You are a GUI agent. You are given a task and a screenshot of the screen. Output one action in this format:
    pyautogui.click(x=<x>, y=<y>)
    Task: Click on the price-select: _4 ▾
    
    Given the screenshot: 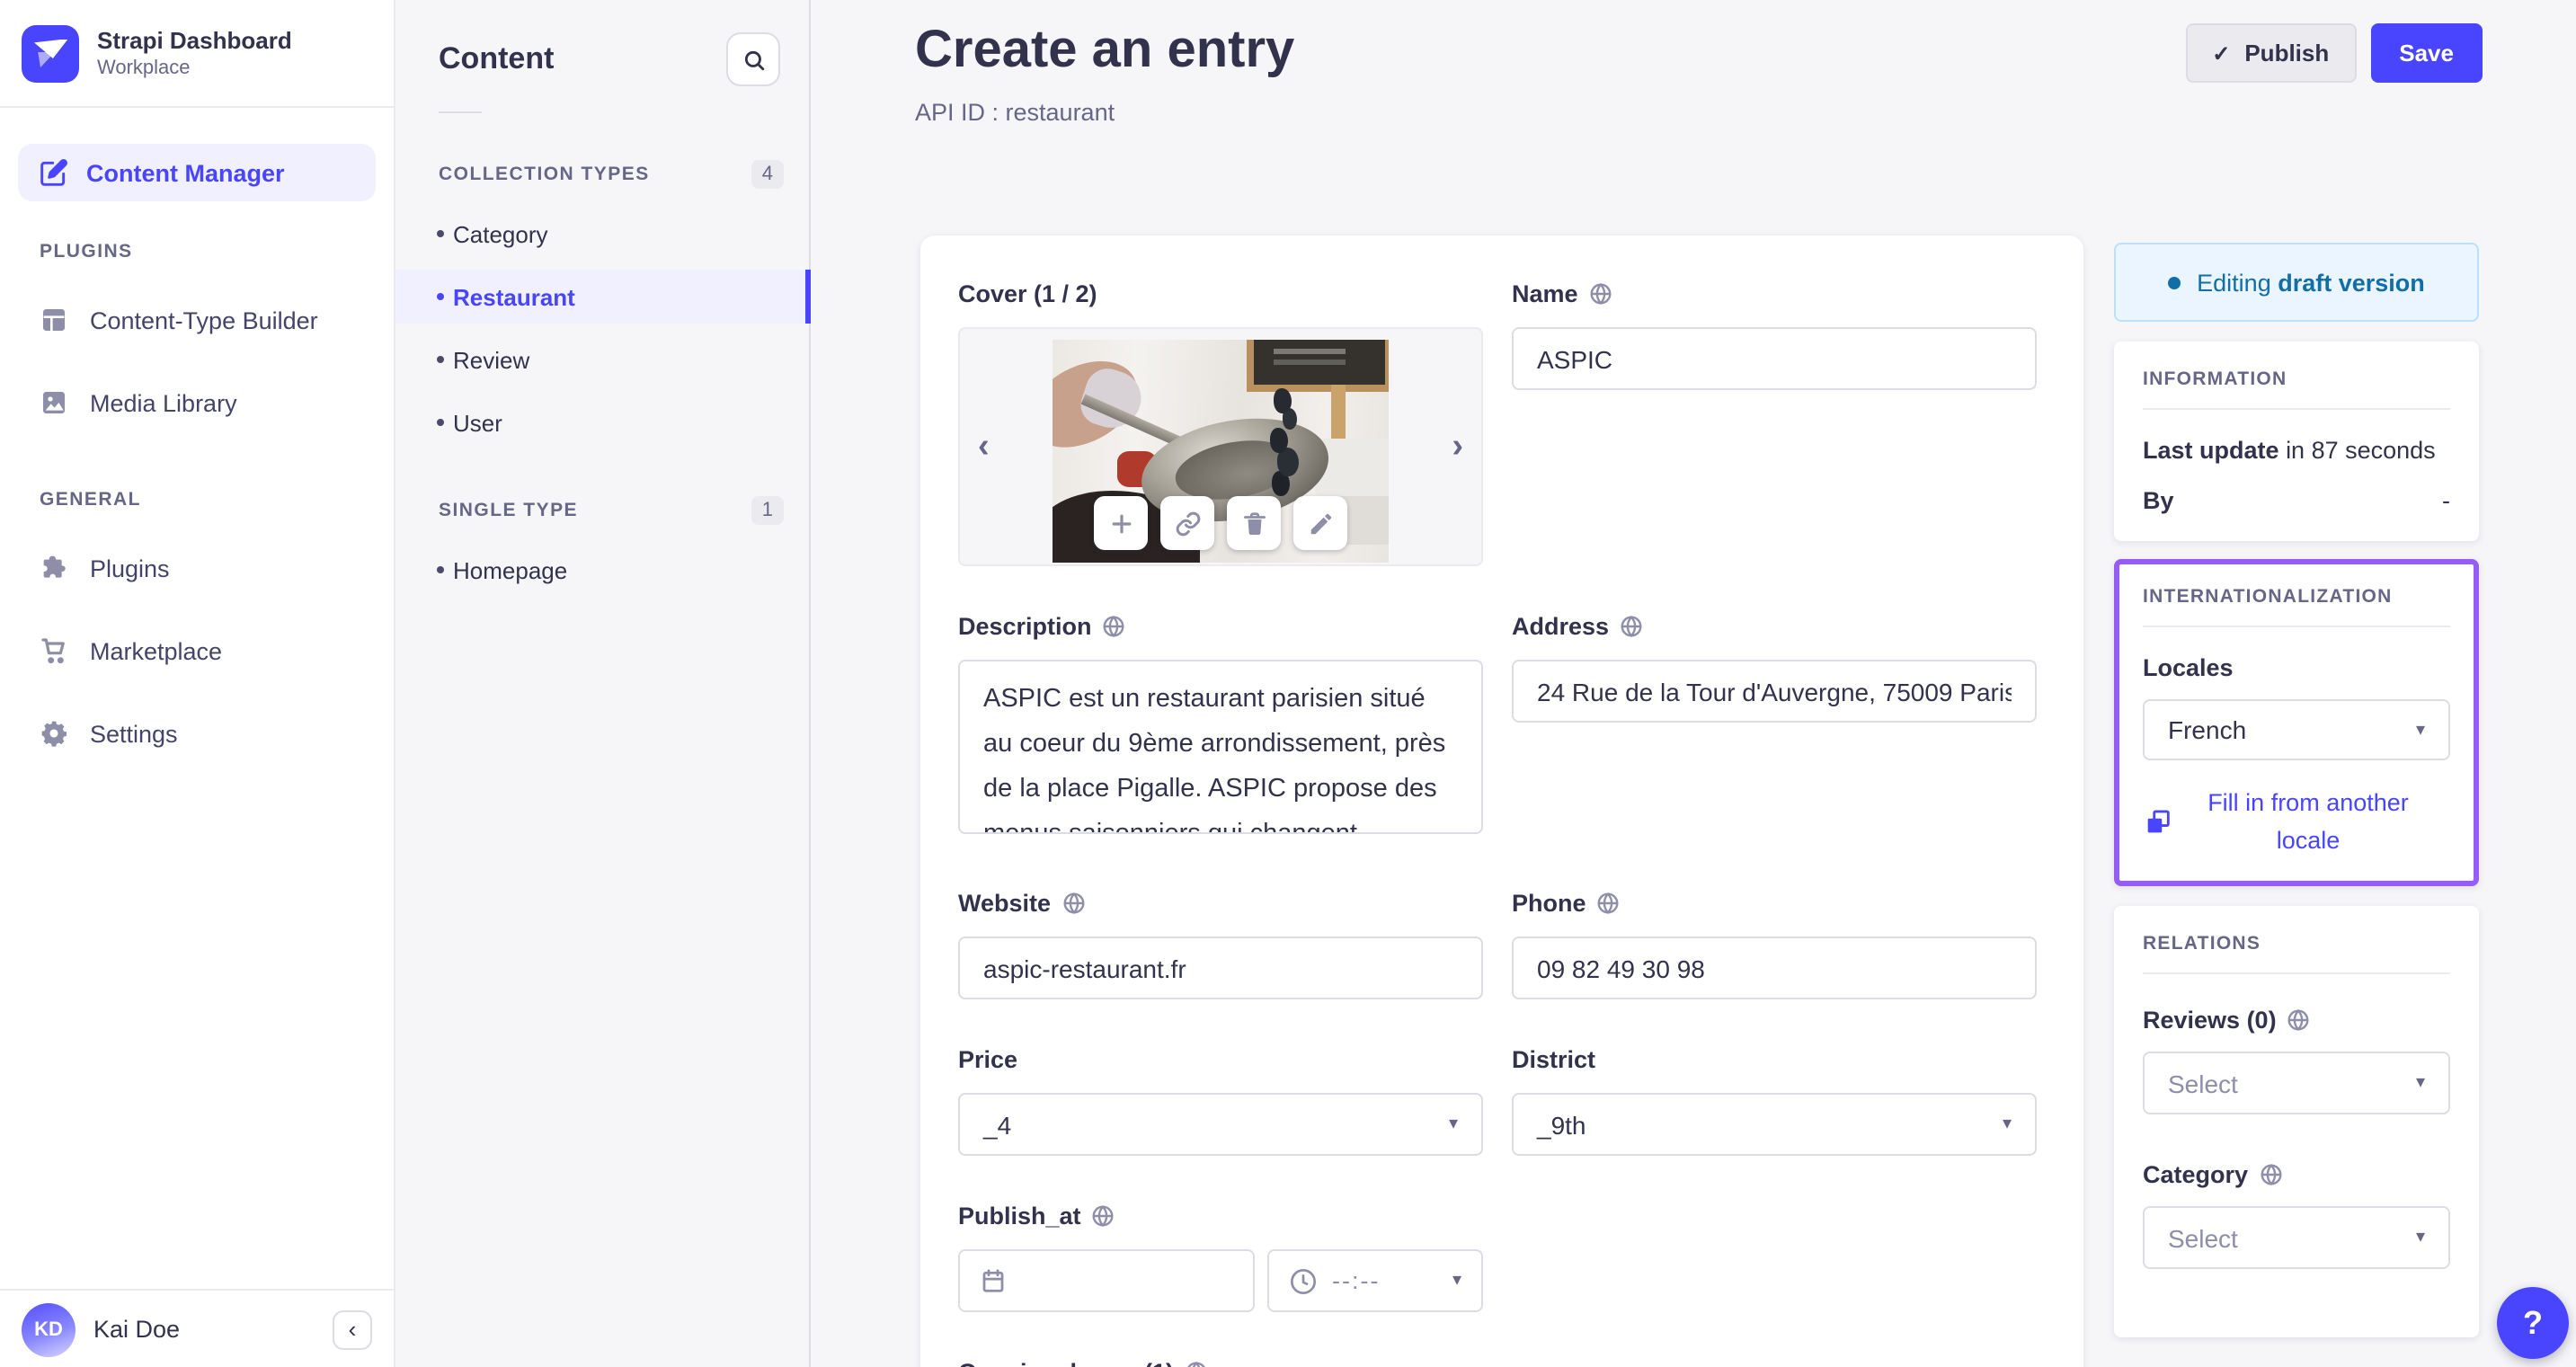 What is the action you would take?
    pyautogui.click(x=1220, y=1124)
    